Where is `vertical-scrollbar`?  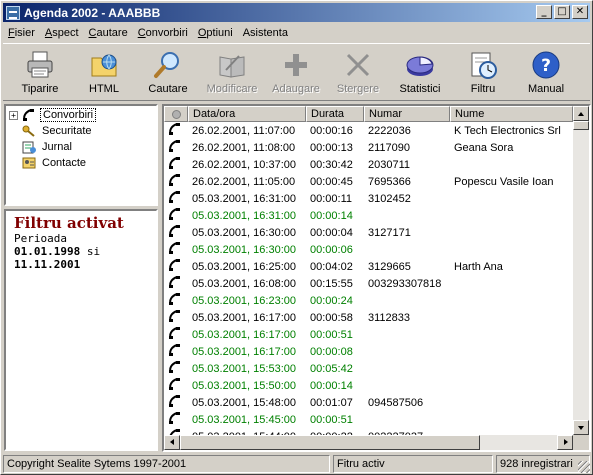 vertical-scrollbar is located at coordinates (581, 270).